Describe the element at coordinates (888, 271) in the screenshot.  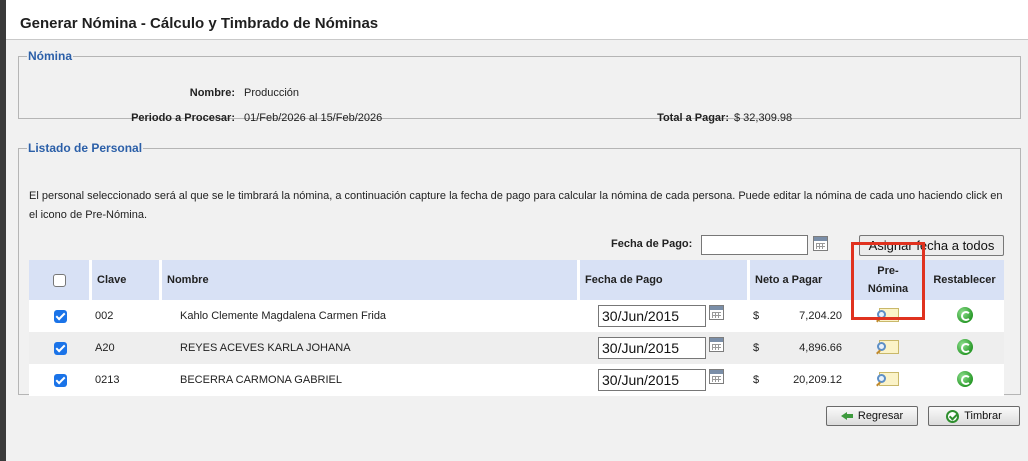
I see `col-pre-nomina-line1: Pre-` at that location.